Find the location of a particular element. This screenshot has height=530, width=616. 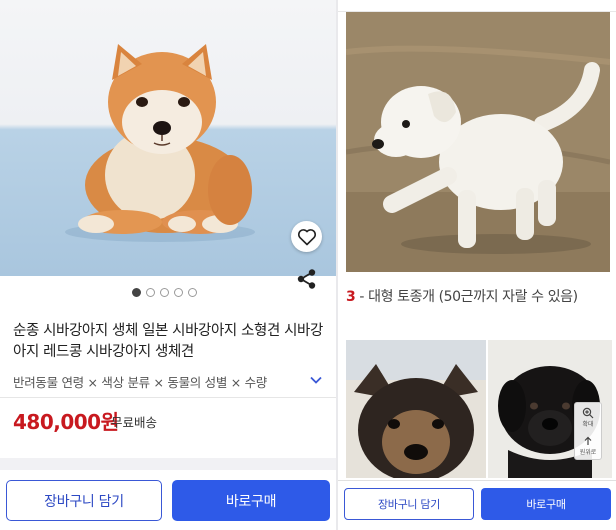

reset-arrow-icon is located at coordinates (588, 440).